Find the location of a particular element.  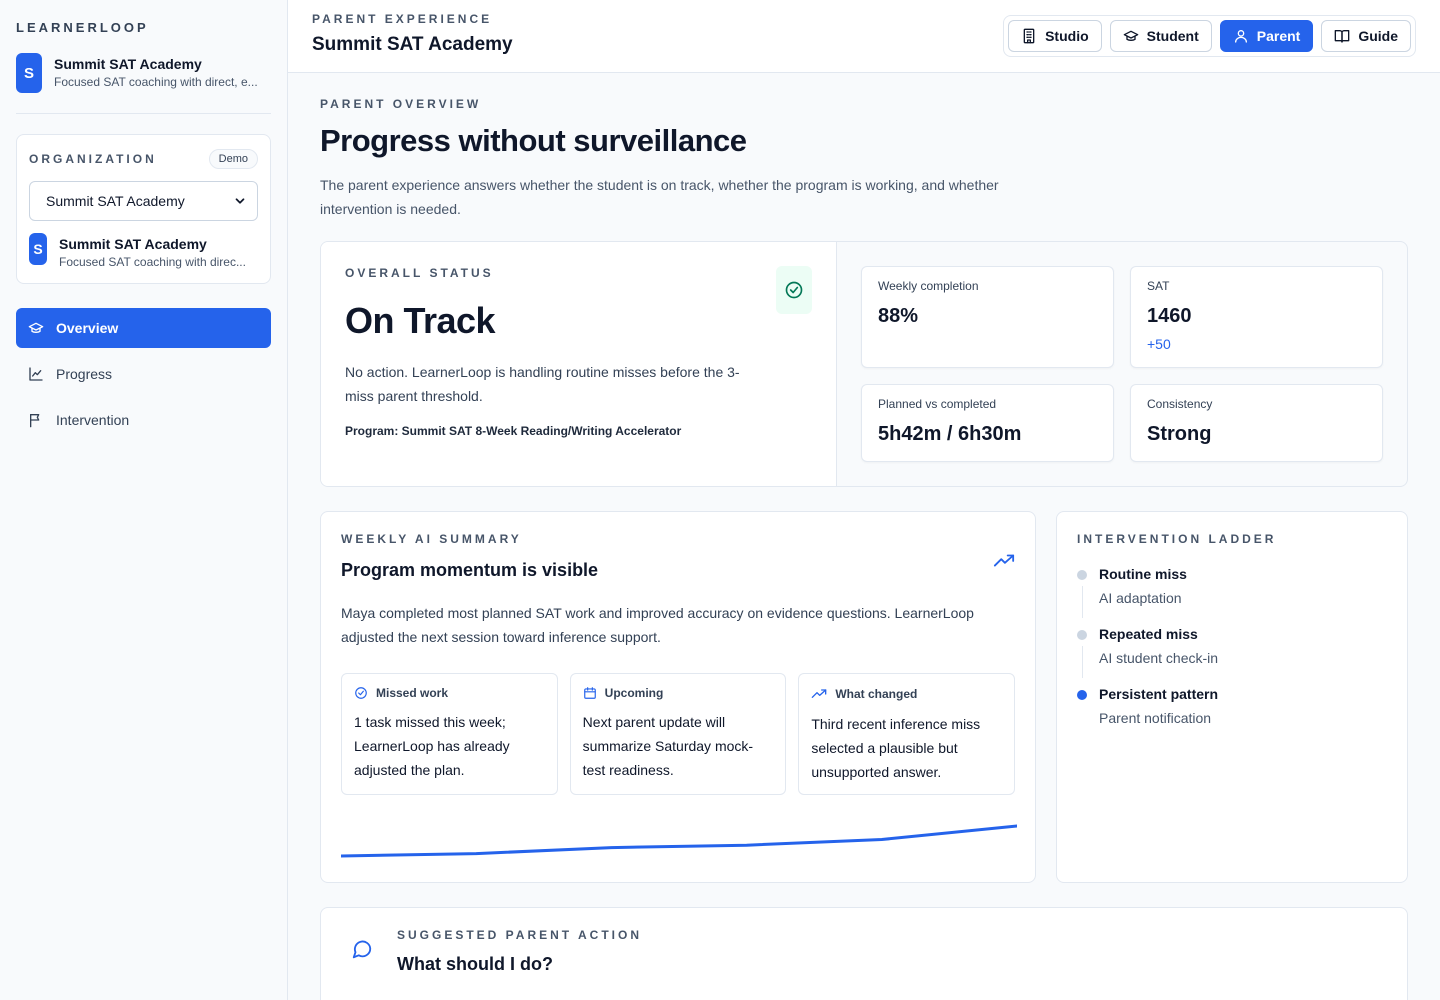

mode-button-guide: Guide is located at coordinates (1366, 36).